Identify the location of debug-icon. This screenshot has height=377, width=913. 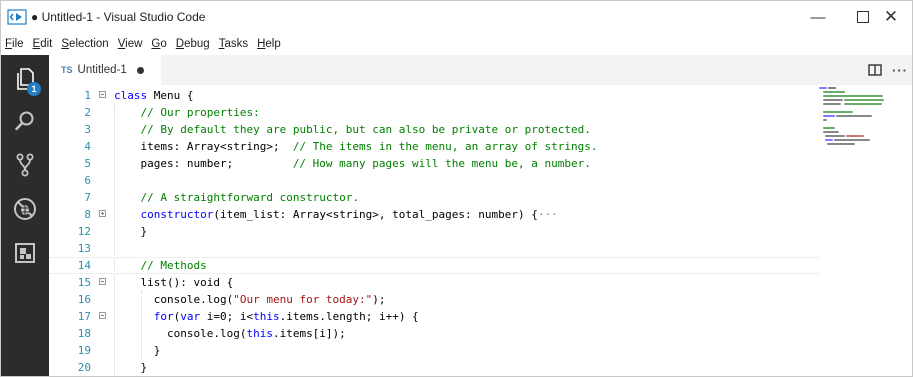
(25, 209).